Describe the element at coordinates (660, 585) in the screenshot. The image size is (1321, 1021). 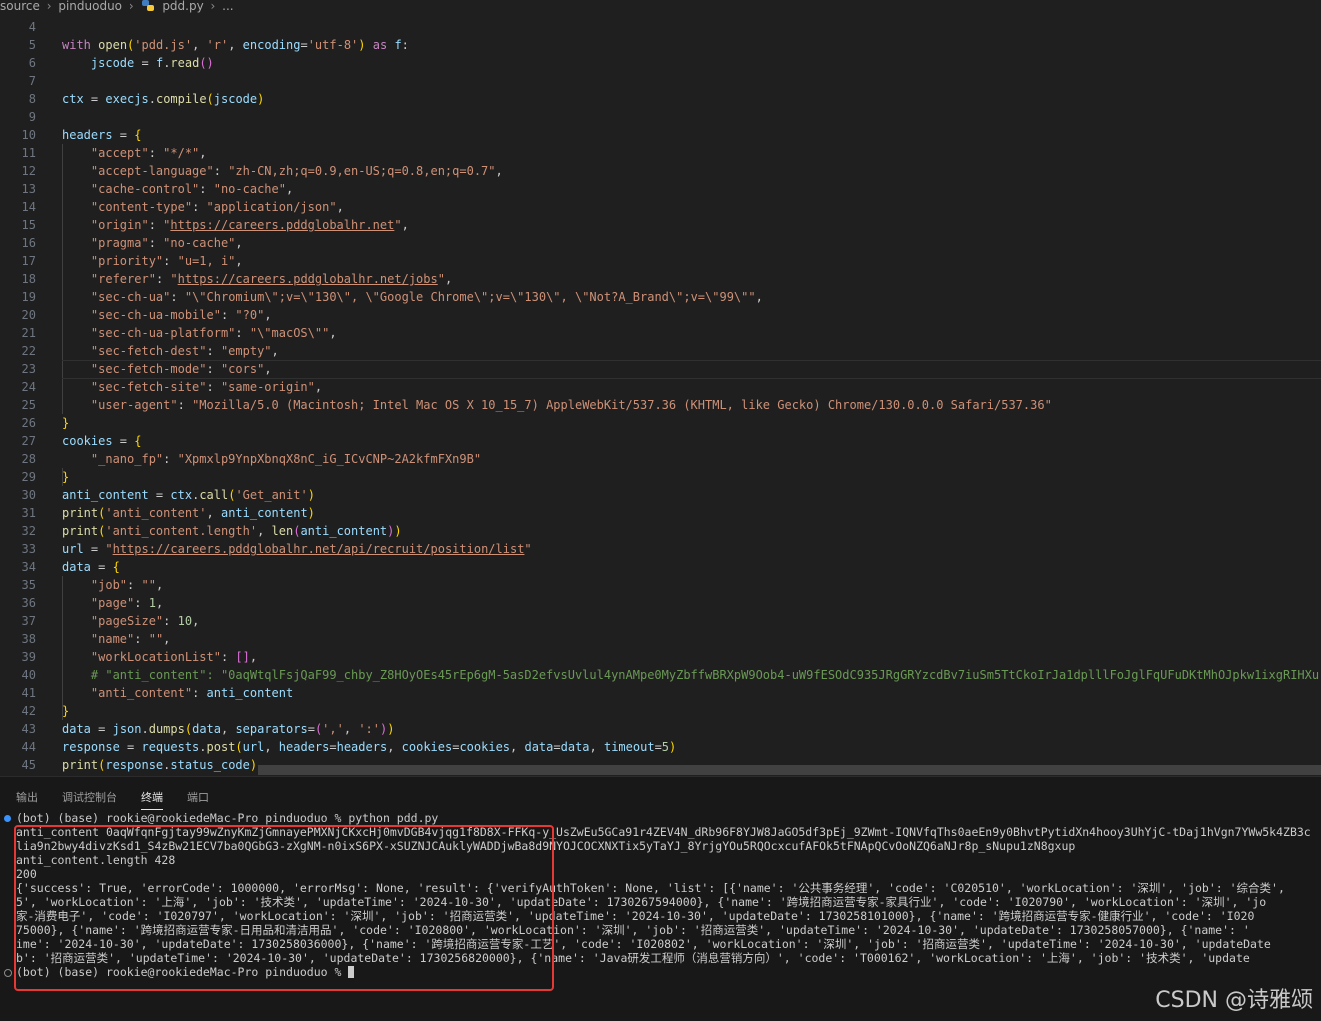
I see `code-line: 35 "job": "",` at that location.